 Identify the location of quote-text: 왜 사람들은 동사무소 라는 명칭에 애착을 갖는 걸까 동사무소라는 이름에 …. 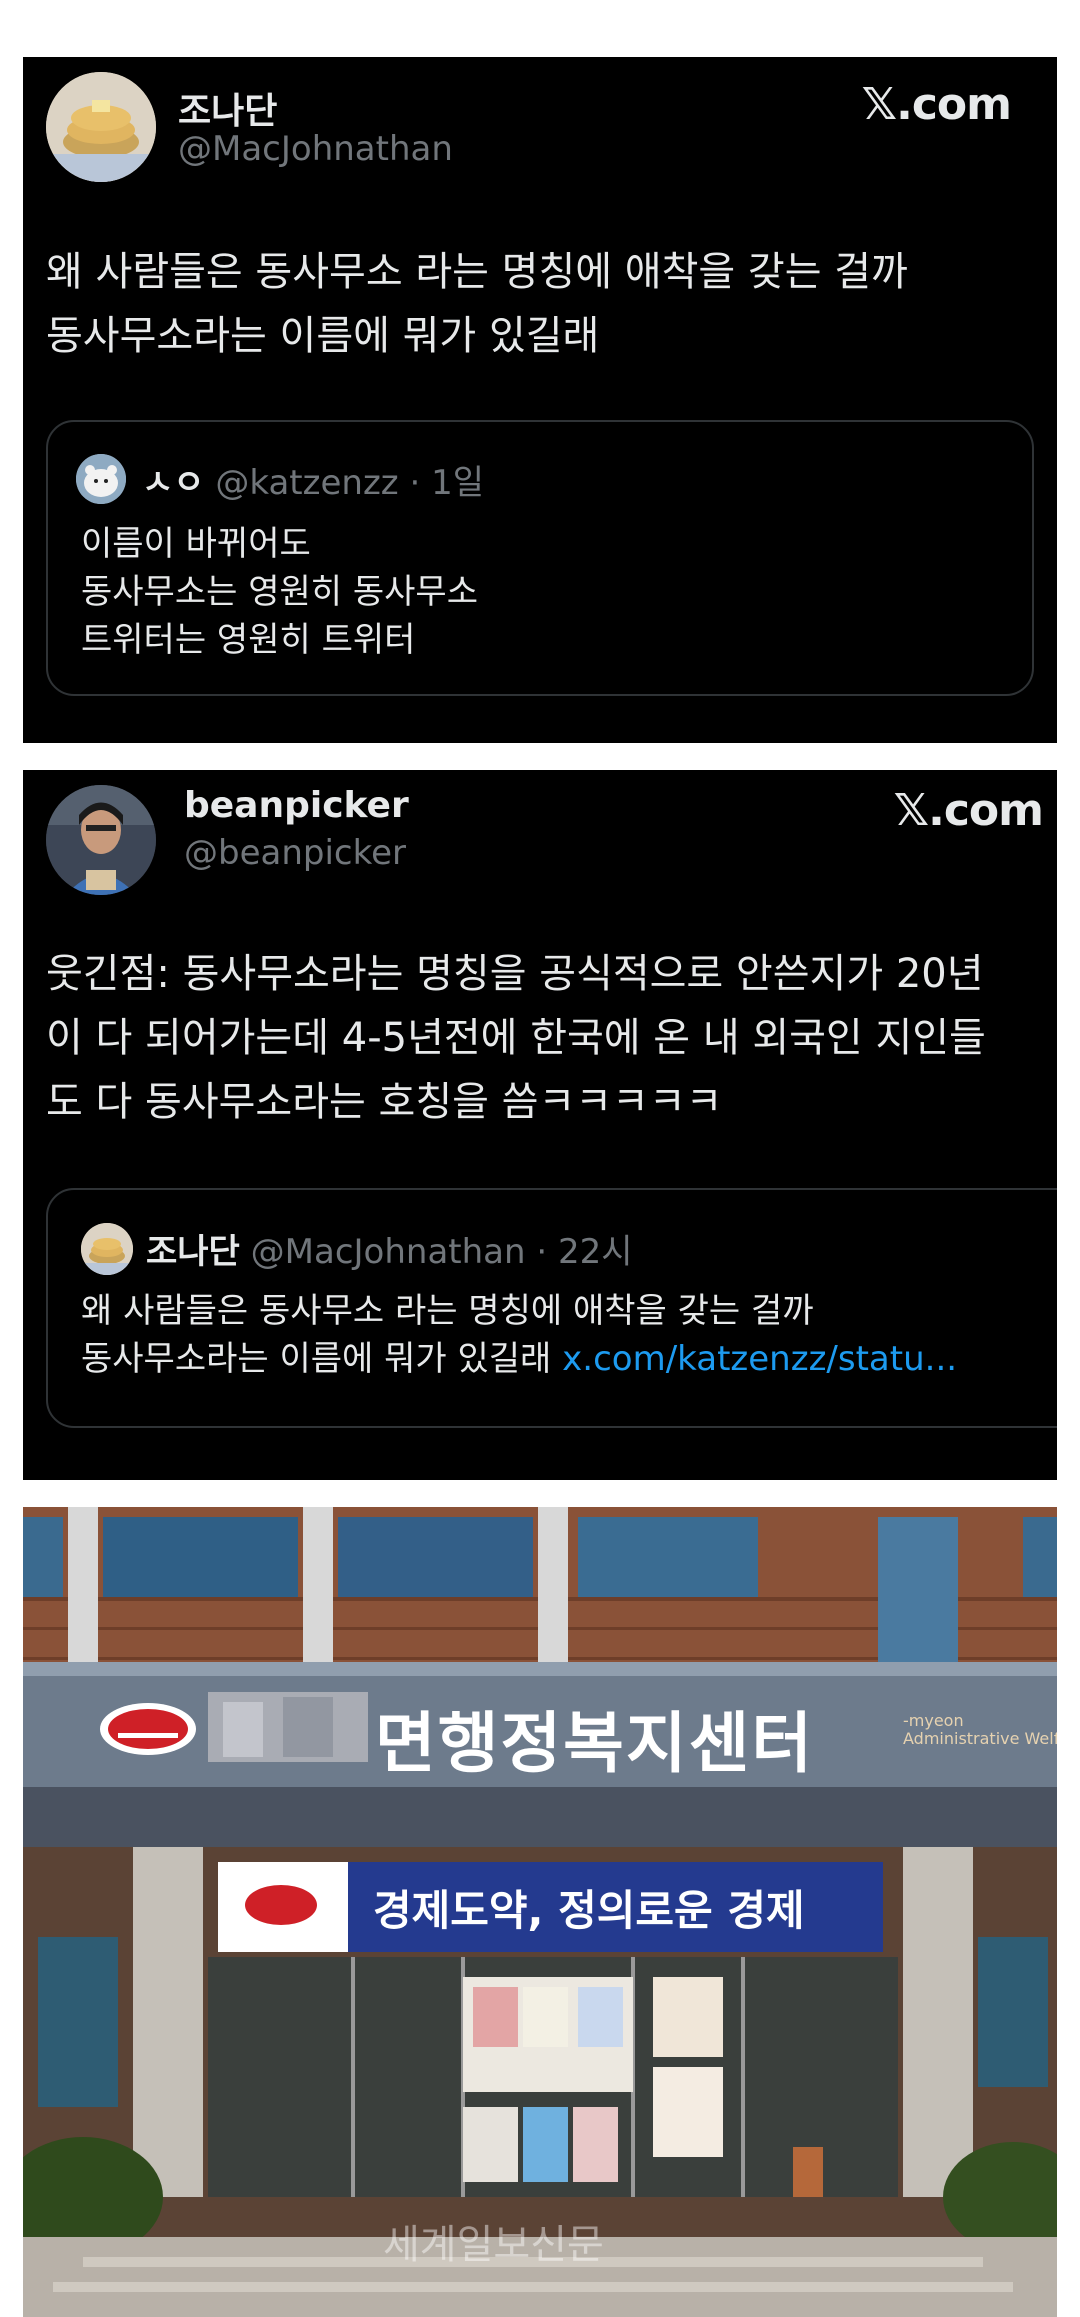
(519, 1335).